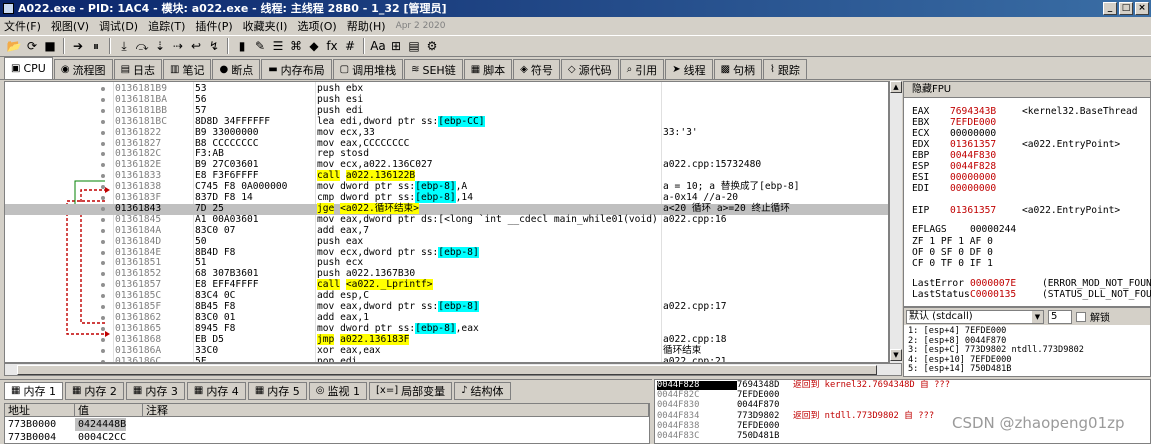  Describe the element at coordinates (1126, 8) in the screenshot. I see `maximize-button: □` at that location.